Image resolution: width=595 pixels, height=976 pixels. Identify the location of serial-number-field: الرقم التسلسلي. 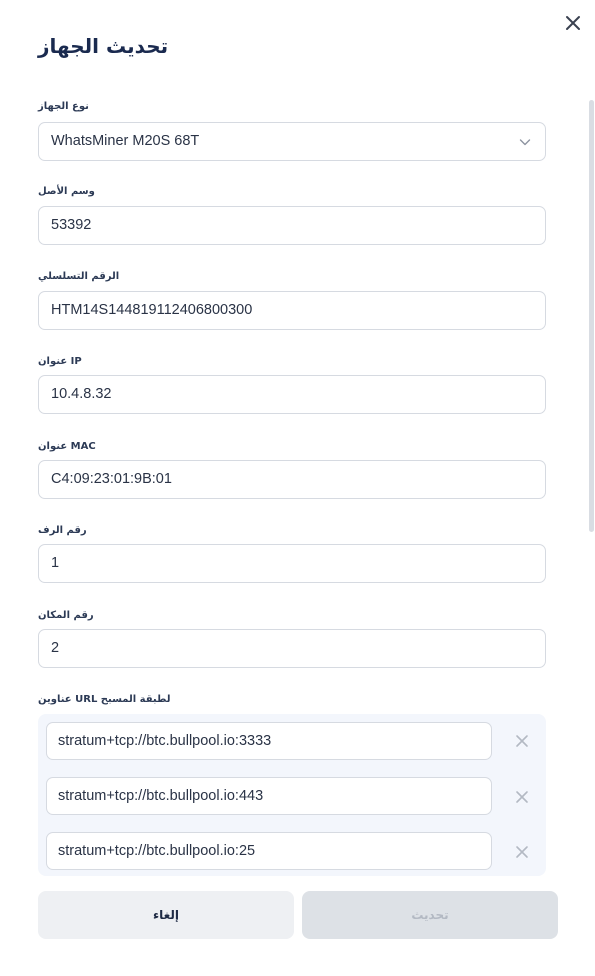
(292, 277).